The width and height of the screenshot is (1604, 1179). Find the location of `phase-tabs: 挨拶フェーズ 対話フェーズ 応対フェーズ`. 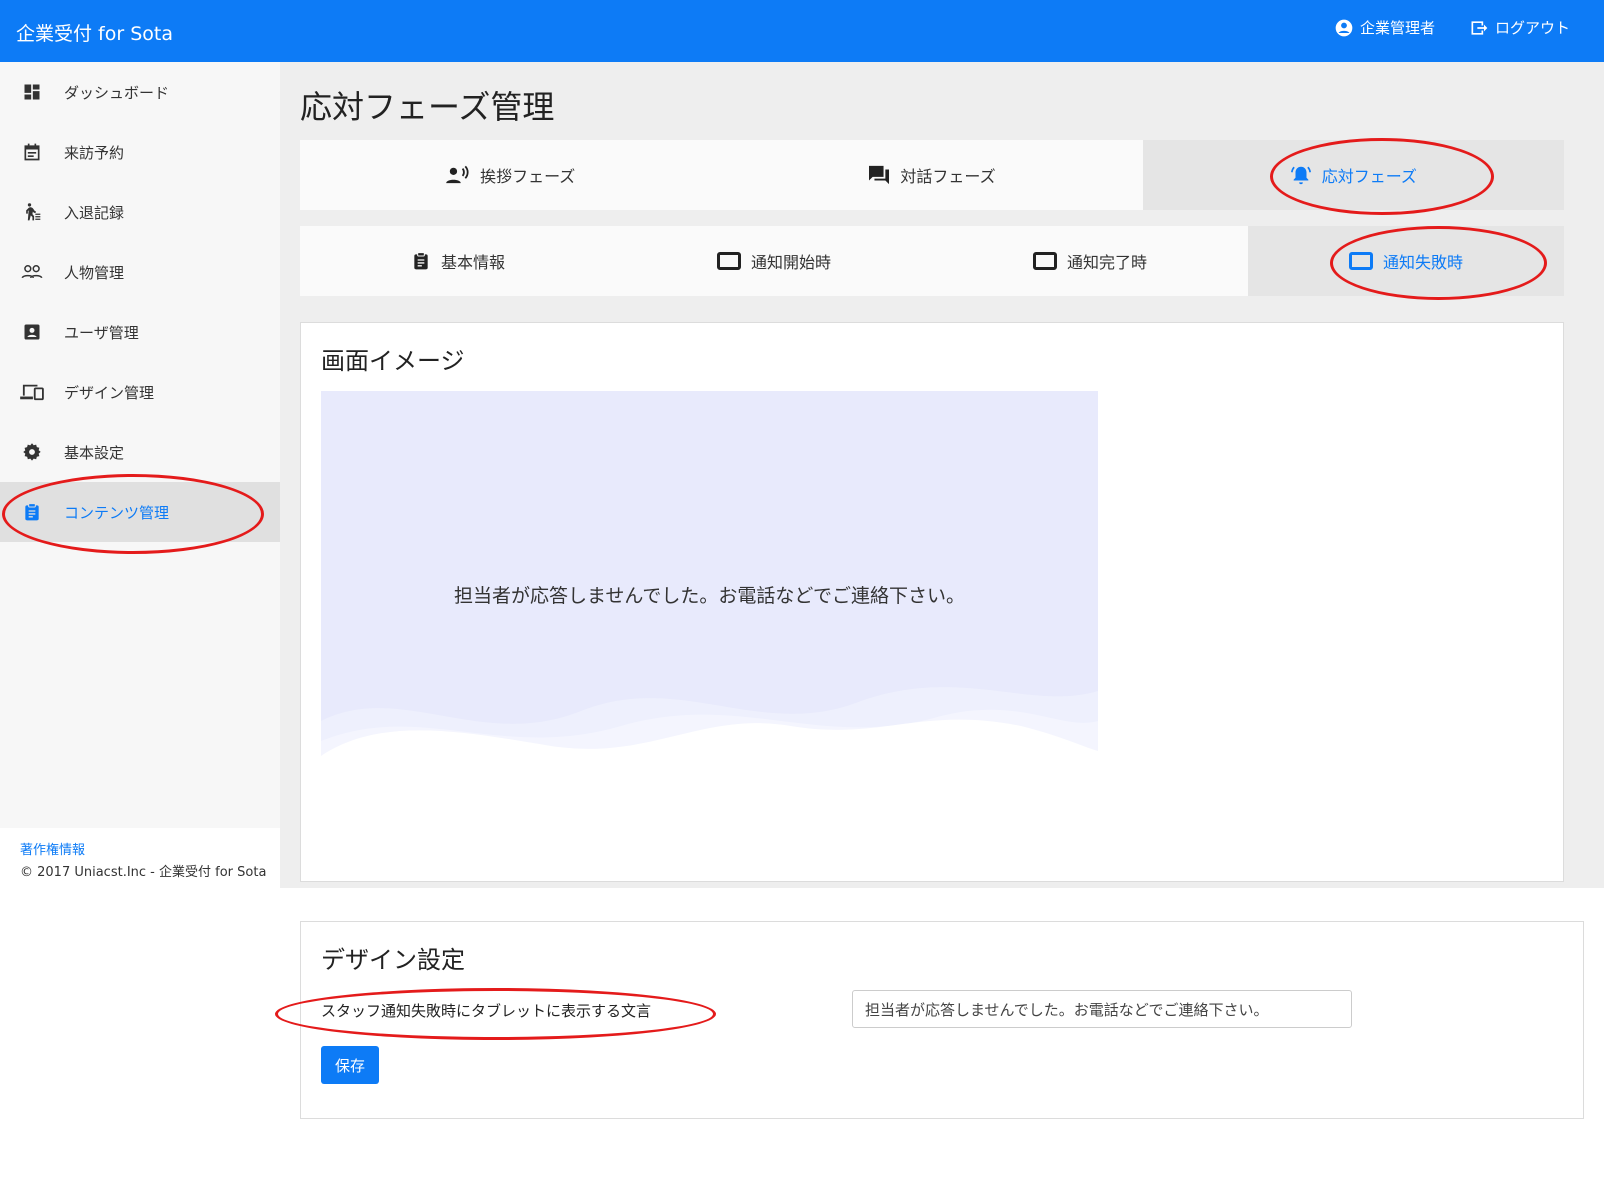

phase-tabs: 挨拶フェーズ 対話フェーズ 応対フェーズ is located at coordinates (932, 175).